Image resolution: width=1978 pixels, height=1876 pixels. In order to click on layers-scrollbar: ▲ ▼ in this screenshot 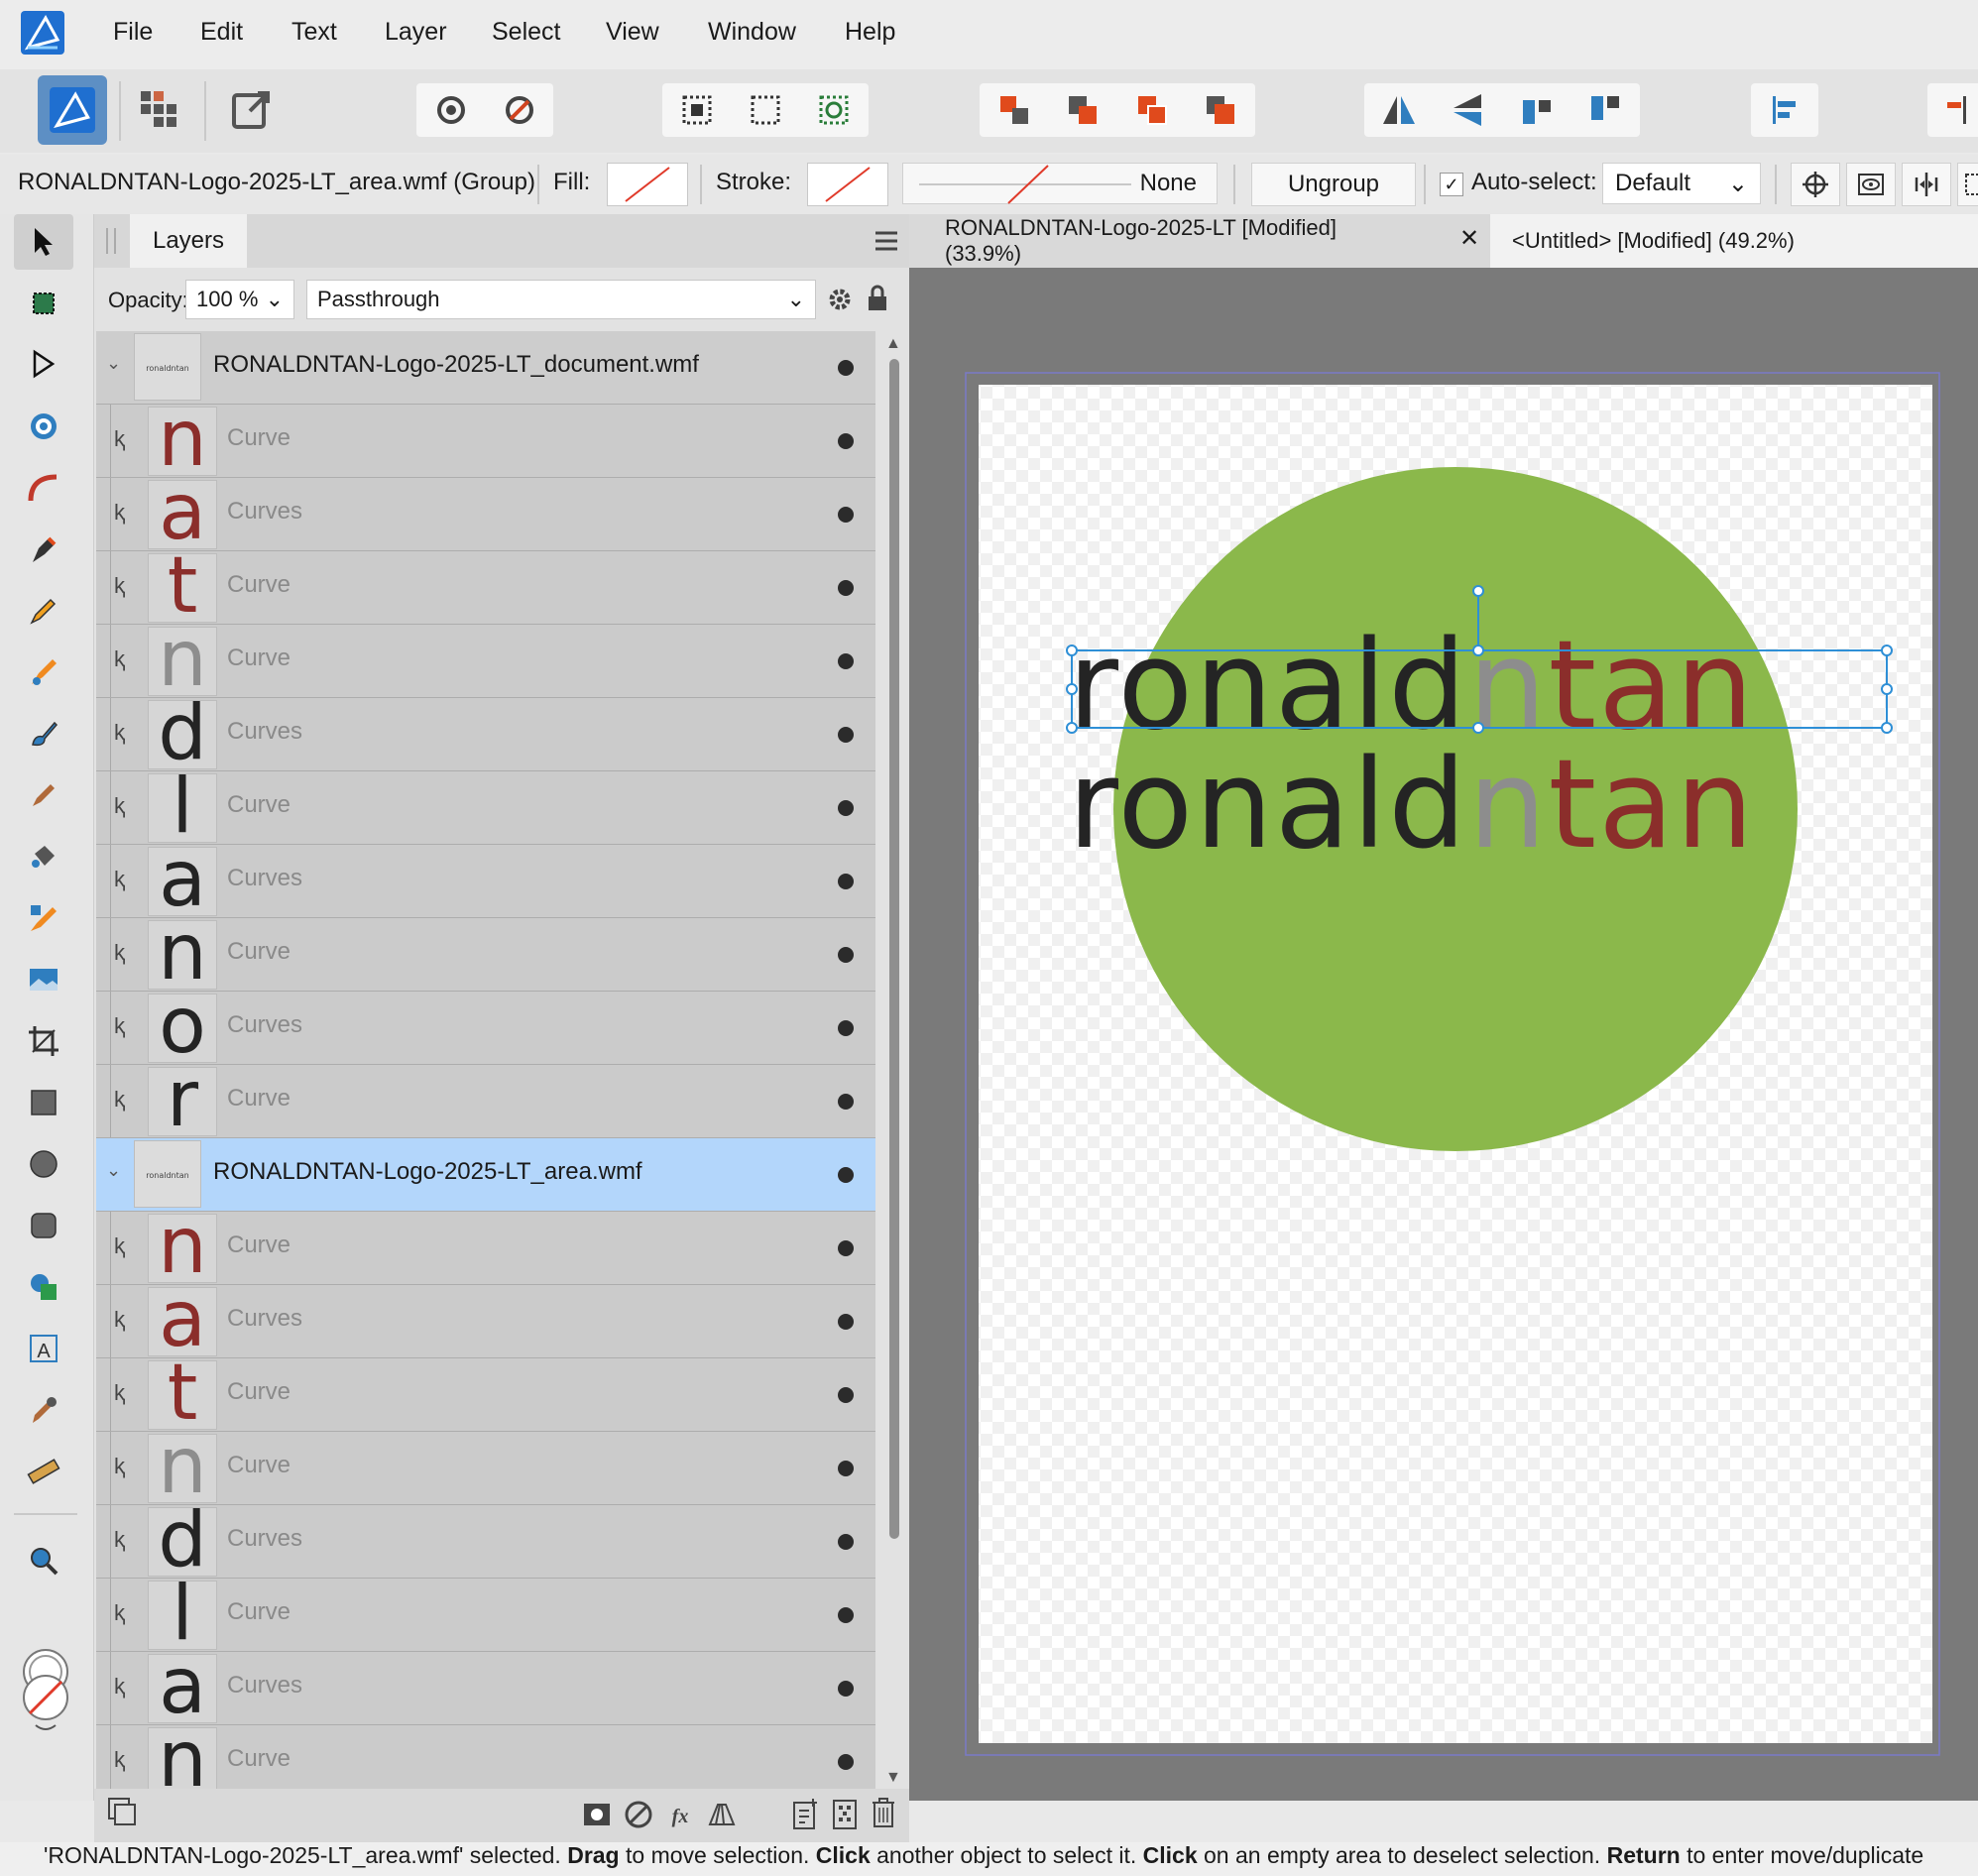, I will do `click(893, 1060)`.